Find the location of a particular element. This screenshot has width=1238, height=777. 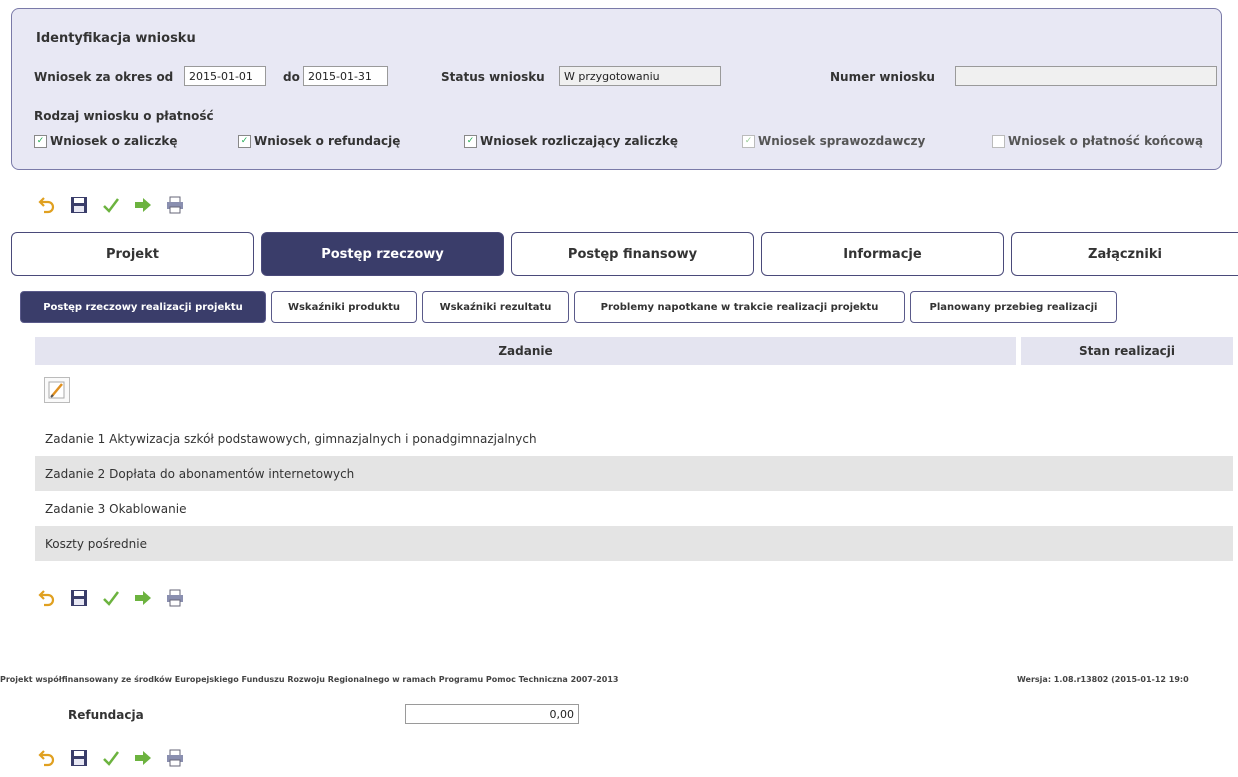

subtab-wskazniki-rezultatu: Wskaźniki rezultatu is located at coordinates (495, 307).